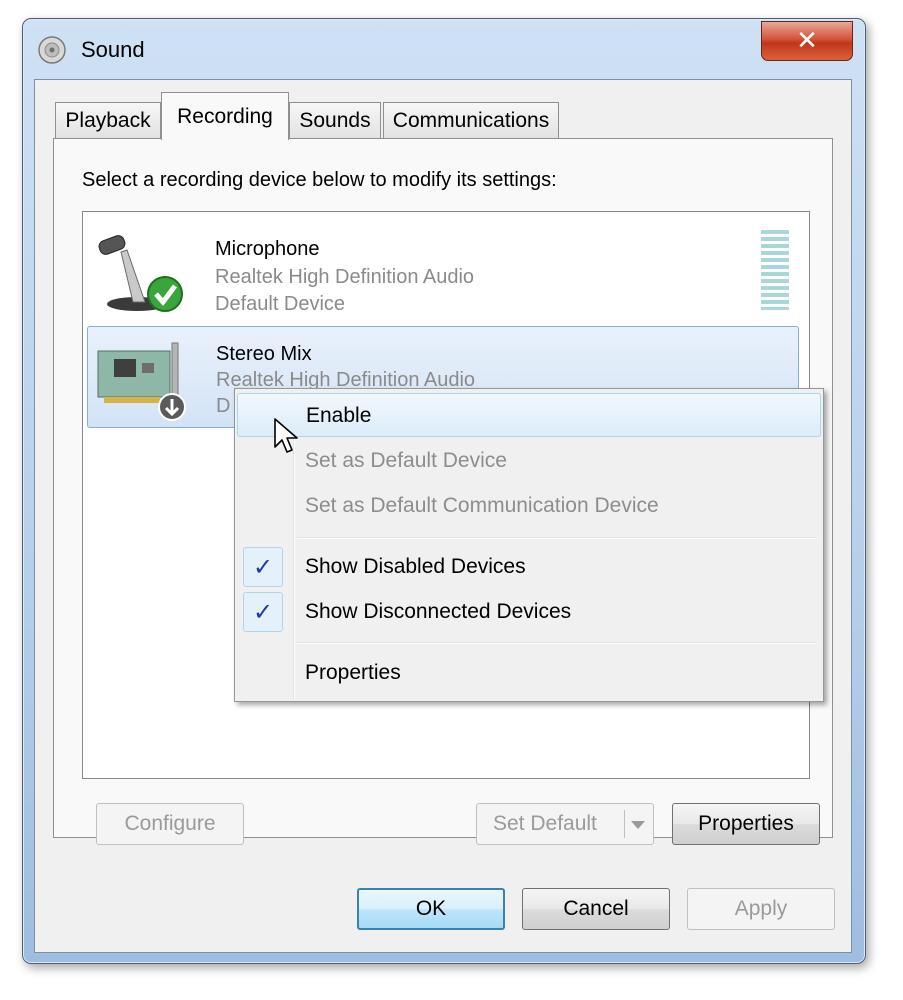  I want to click on menu-item-set-default-device: Set as Default Device, so click(529, 461).